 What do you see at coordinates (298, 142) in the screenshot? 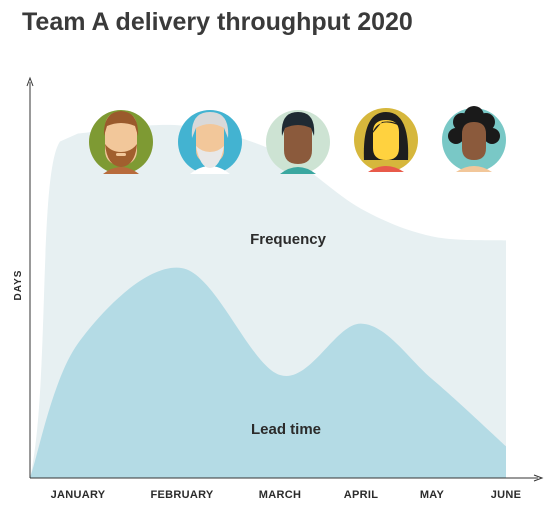
I see `man-avatar-icon` at bounding box center [298, 142].